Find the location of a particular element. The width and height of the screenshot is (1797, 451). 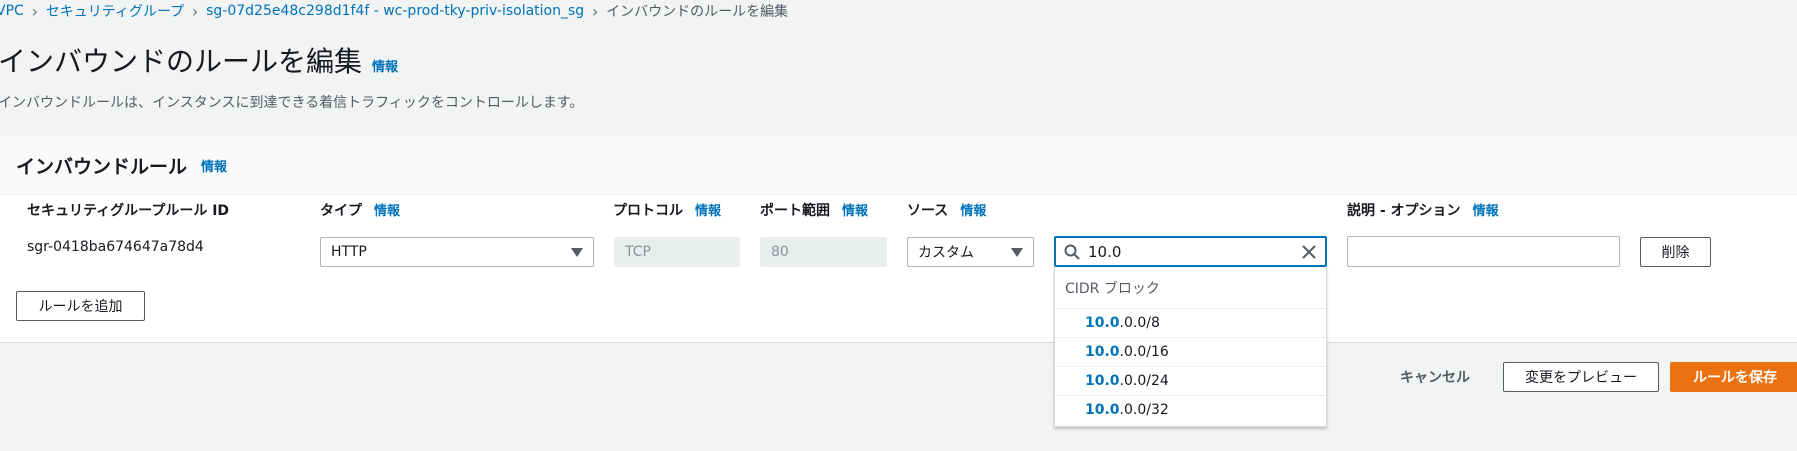

page-header: インバウンドのルールを編集 情報 is located at coordinates (199, 60).